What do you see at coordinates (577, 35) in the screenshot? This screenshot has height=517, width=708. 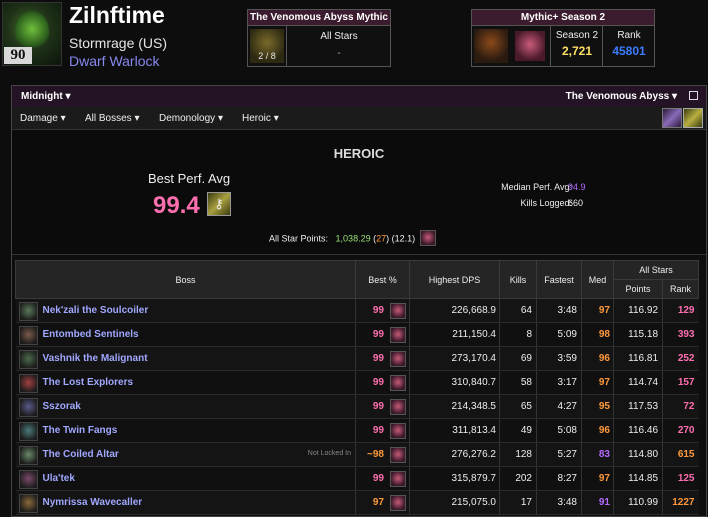 I see `mplus-score-label: Season 2` at bounding box center [577, 35].